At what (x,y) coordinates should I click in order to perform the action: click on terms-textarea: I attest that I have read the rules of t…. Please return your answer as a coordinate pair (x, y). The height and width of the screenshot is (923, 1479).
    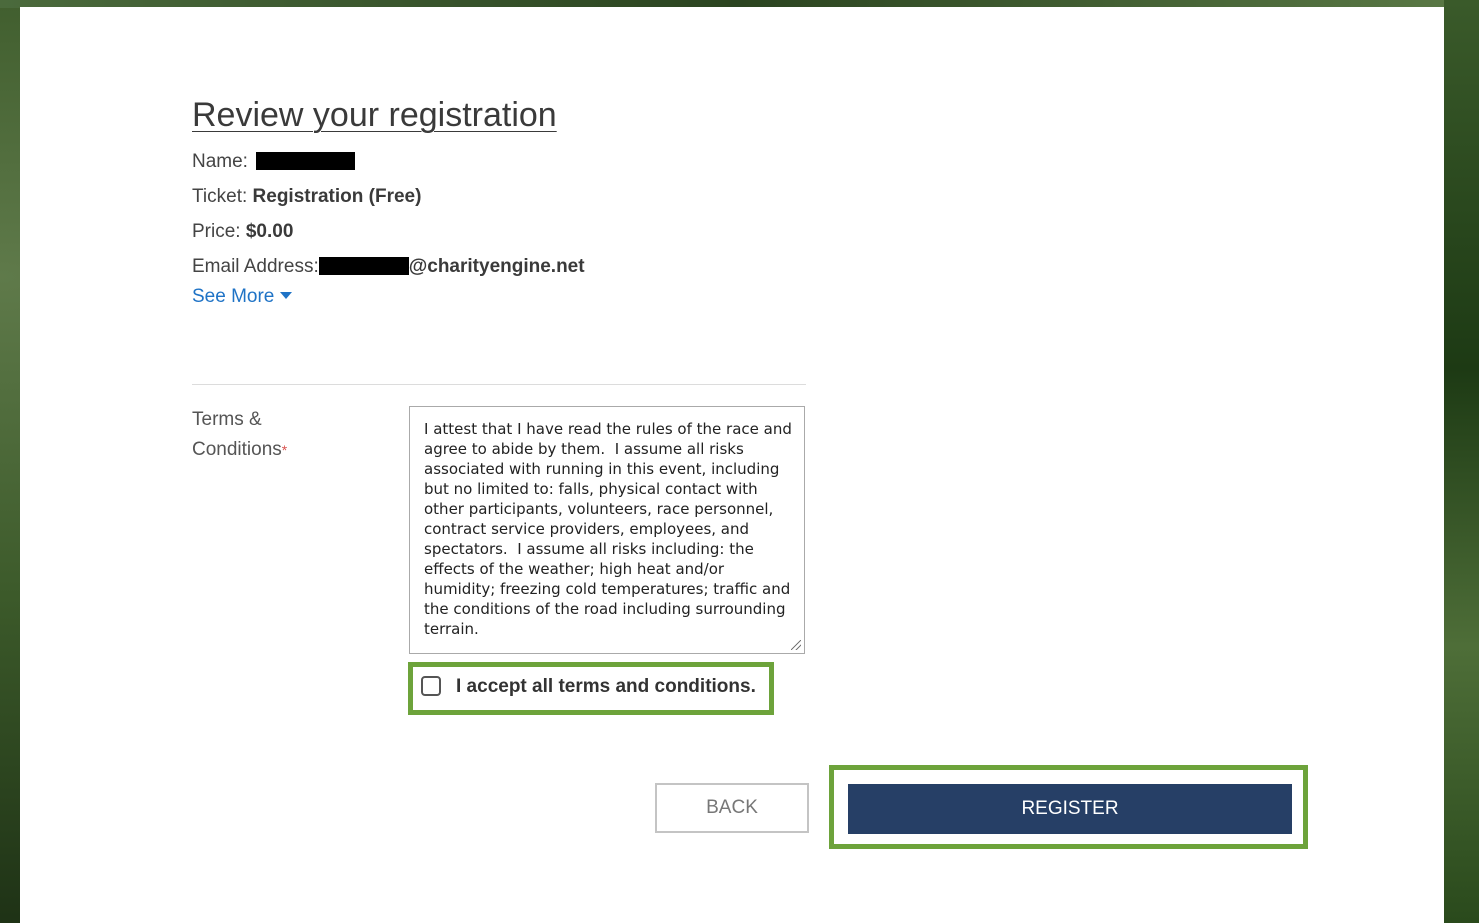
    Looking at the image, I should click on (607, 530).